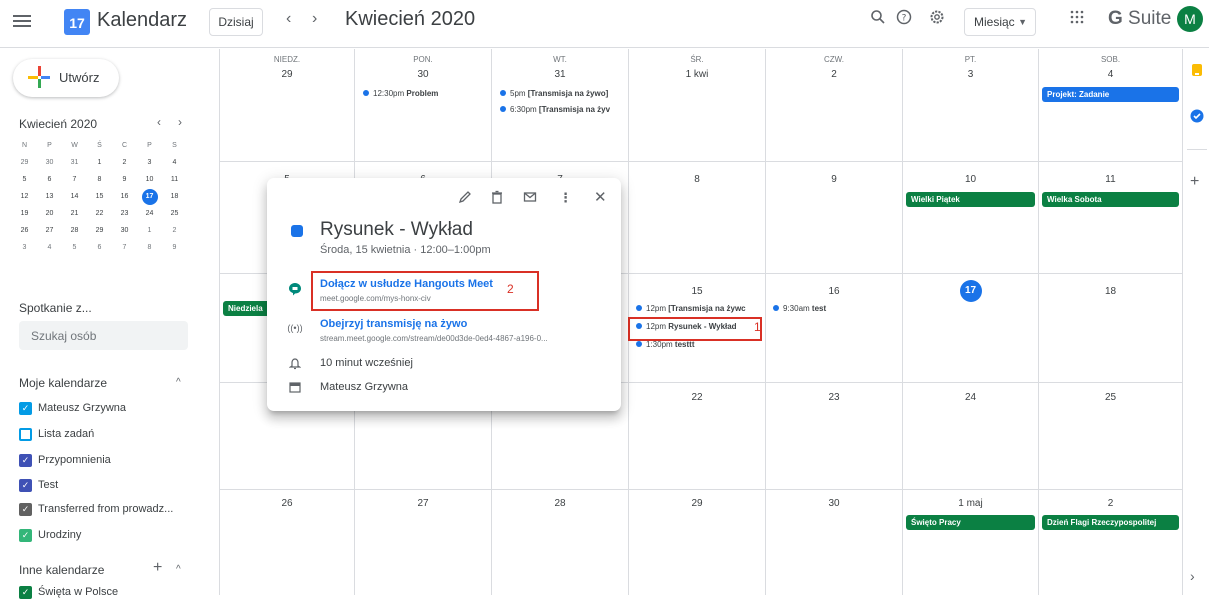 The image size is (1209, 603). What do you see at coordinates (697, 218) in the screenshot?
I see `day-cell: 8` at bounding box center [697, 218].